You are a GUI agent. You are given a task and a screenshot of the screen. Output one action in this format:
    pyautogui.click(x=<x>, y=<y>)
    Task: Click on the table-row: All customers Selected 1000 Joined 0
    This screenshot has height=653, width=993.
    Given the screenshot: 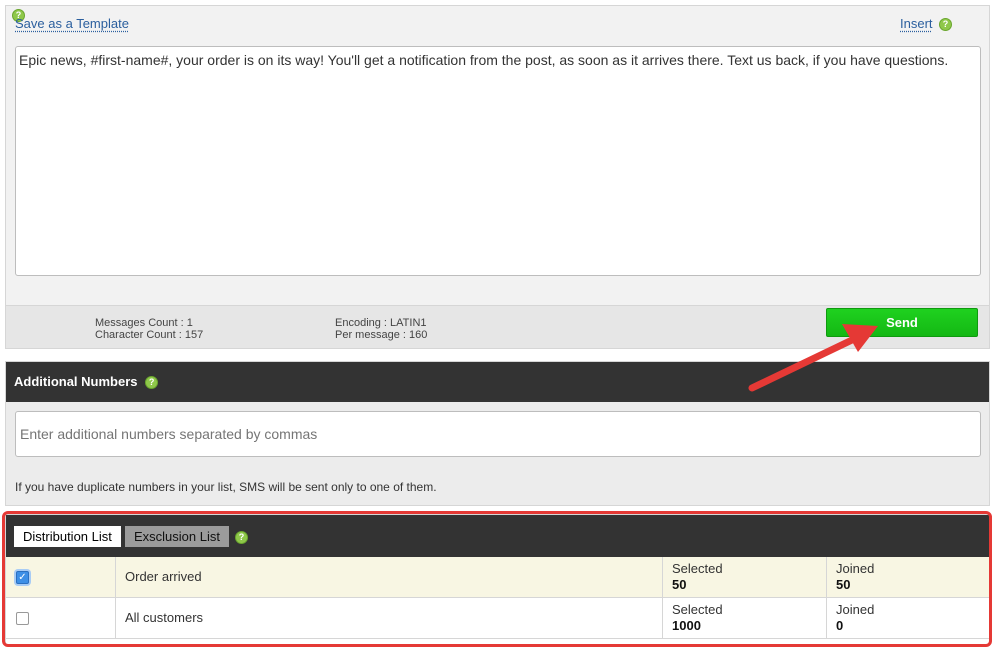 What is the action you would take?
    pyautogui.click(x=497, y=618)
    